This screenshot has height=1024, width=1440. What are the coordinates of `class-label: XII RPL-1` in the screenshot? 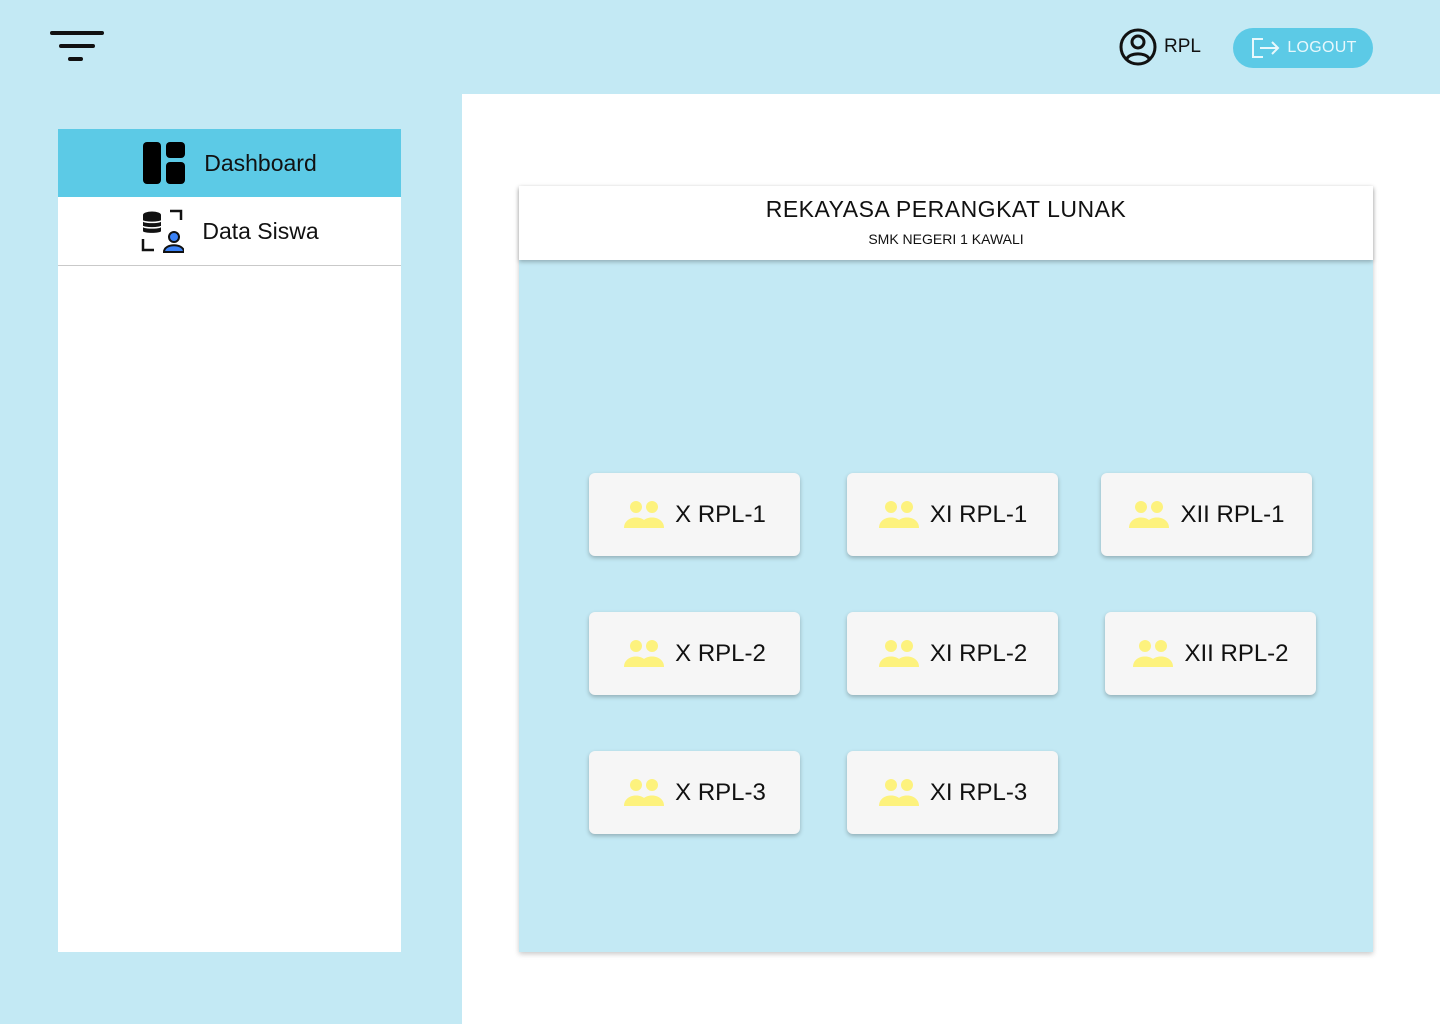 It's located at (1232, 514).